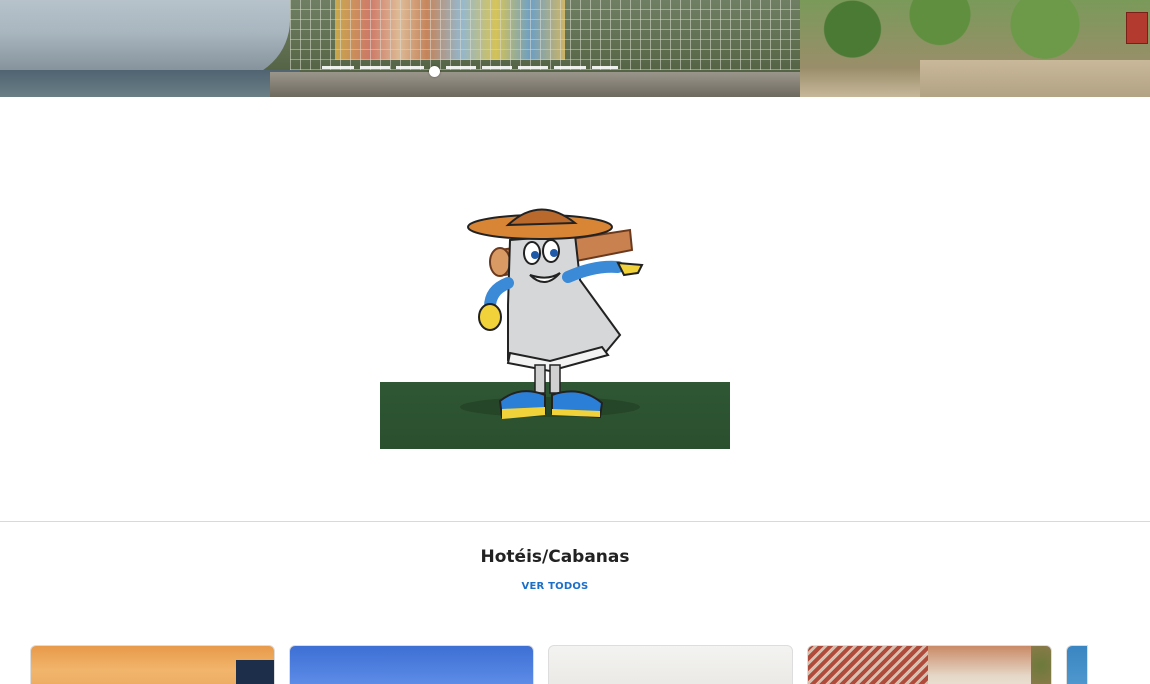 This screenshot has width=1150, height=684. I want to click on hero-banner, so click(575, 48).